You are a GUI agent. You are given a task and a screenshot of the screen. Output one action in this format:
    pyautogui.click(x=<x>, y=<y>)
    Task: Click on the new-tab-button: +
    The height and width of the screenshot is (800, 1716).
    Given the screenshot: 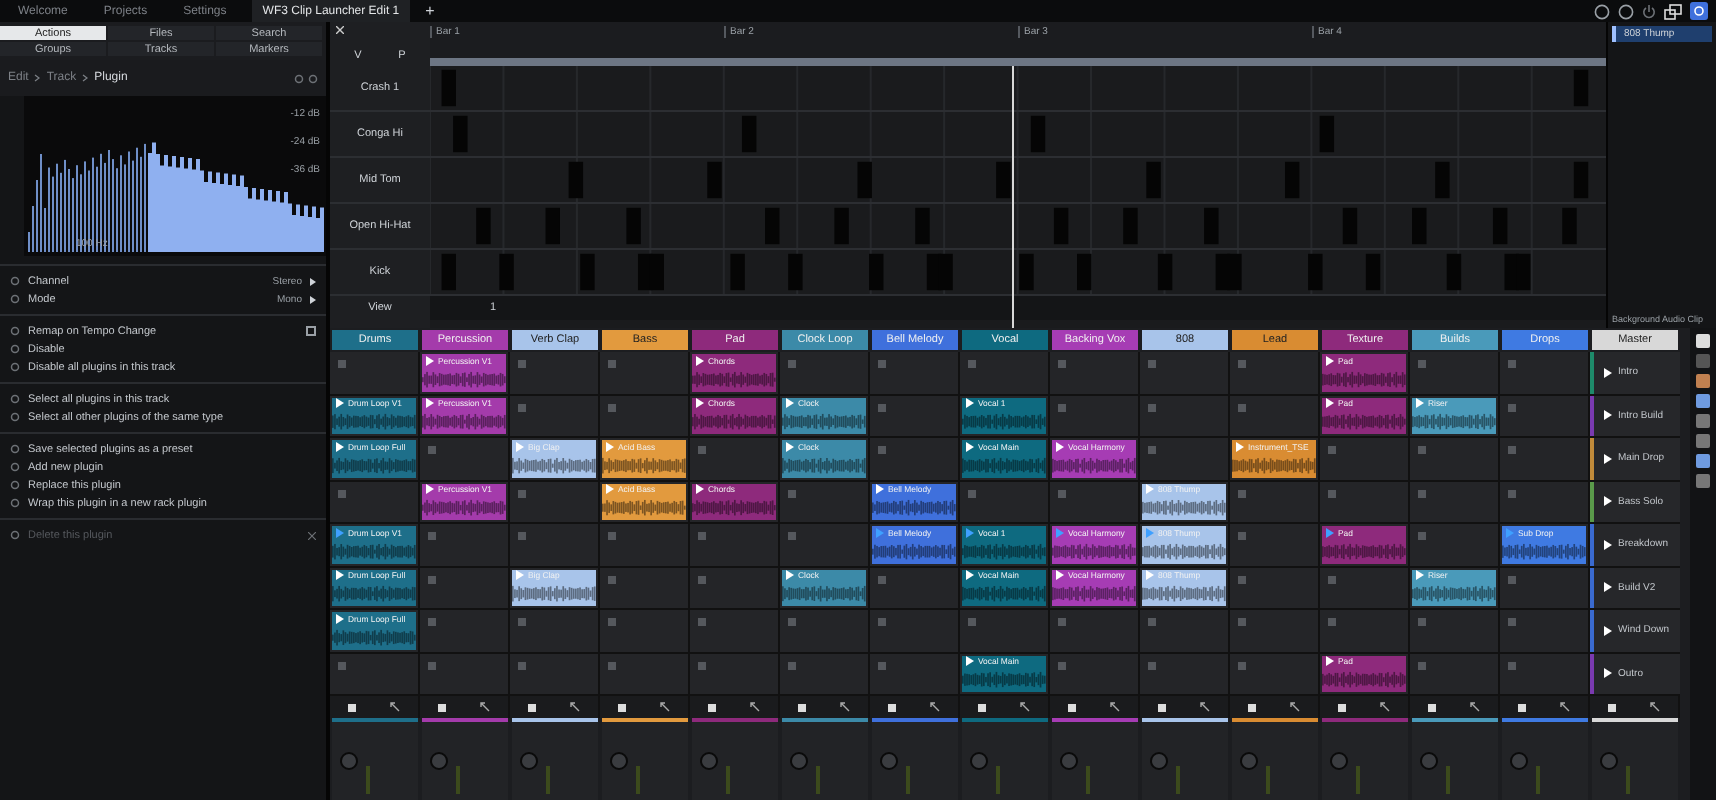 What is the action you would take?
    pyautogui.click(x=430, y=11)
    